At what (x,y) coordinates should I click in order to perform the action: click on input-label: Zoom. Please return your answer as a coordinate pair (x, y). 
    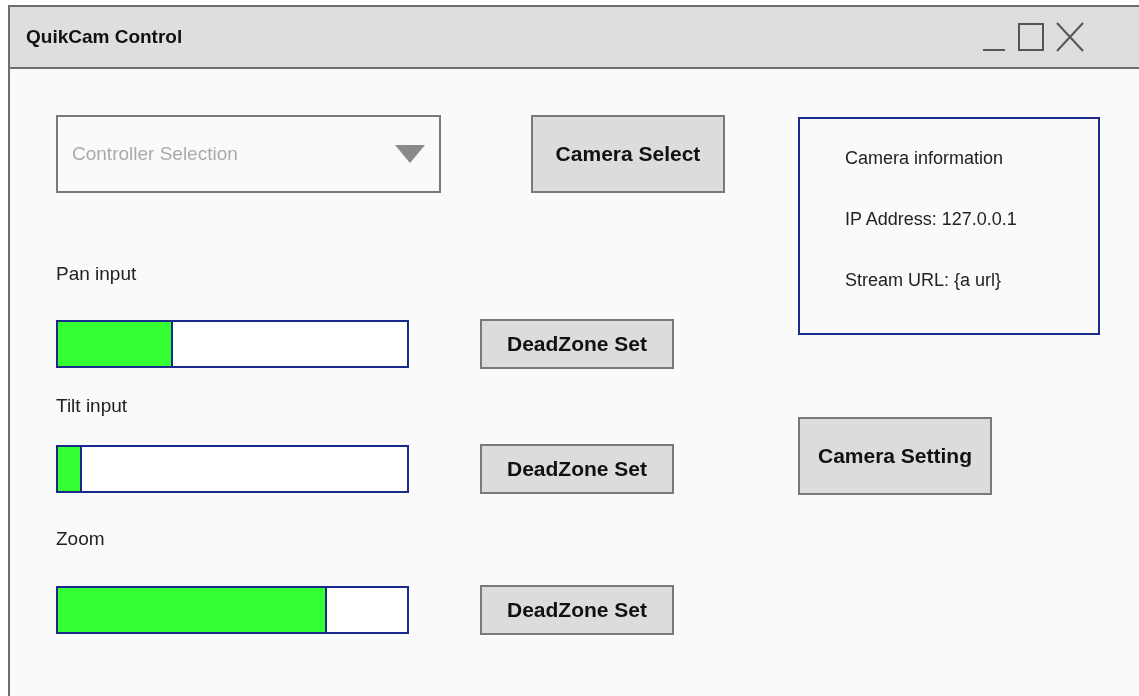
    Looking at the image, I should click on (81, 539).